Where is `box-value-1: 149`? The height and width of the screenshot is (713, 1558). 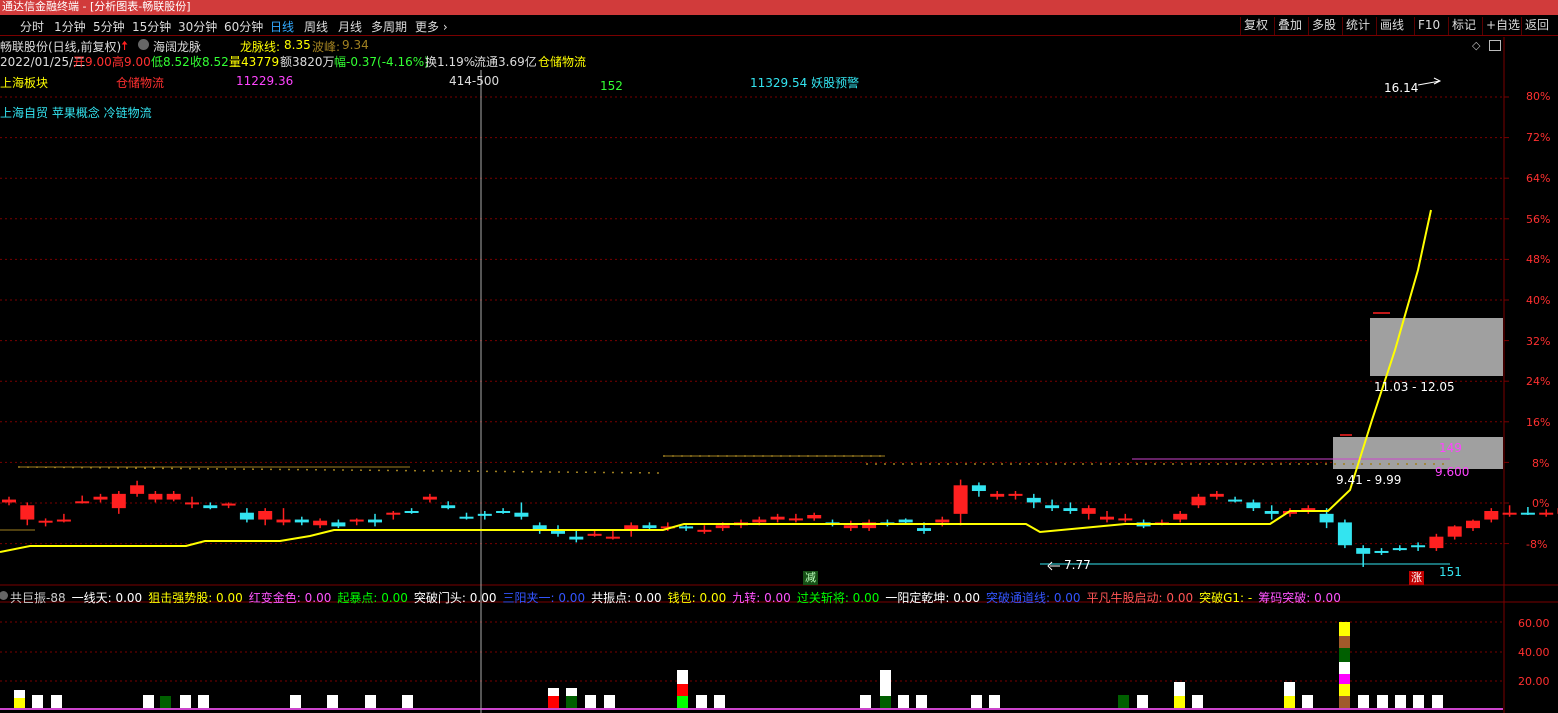 box-value-1: 149 is located at coordinates (1450, 448).